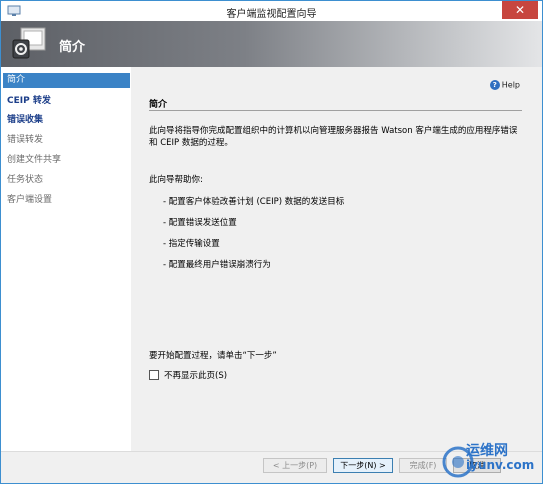  Describe the element at coordinates (66, 200) in the screenshot. I see `sidebar-item-client-settings: 客户端设置` at that location.